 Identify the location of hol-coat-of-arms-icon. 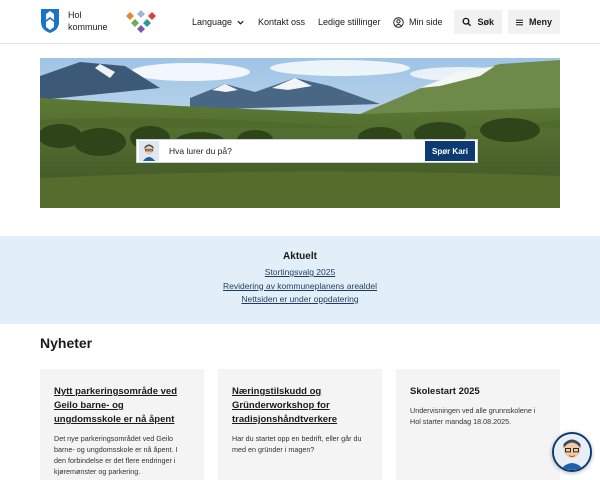
(50, 21).